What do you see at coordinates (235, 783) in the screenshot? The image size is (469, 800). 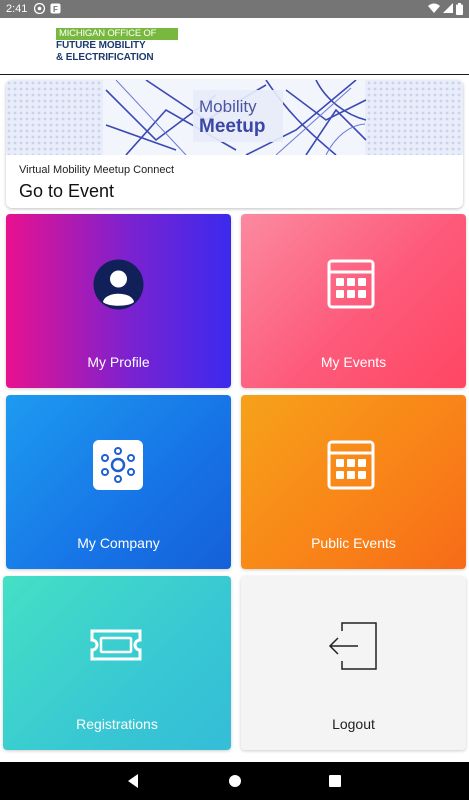 I see `home-icon` at bounding box center [235, 783].